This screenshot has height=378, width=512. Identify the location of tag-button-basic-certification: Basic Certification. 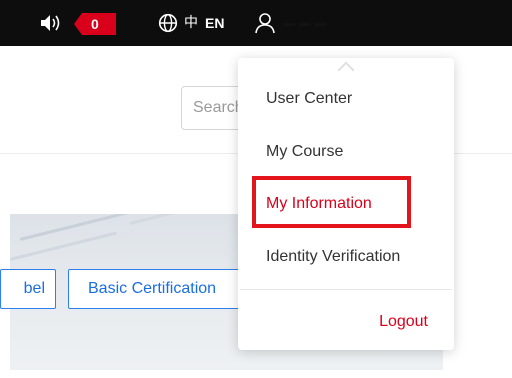
(155, 289).